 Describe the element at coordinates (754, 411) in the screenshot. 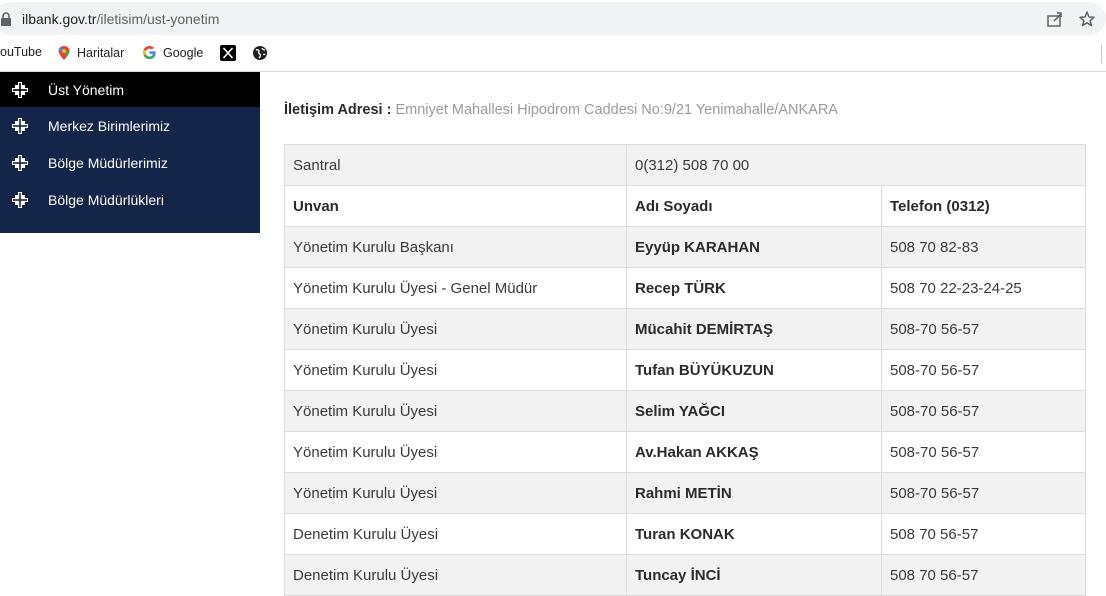

I see `row-name: Selim YAĞCI` at that location.